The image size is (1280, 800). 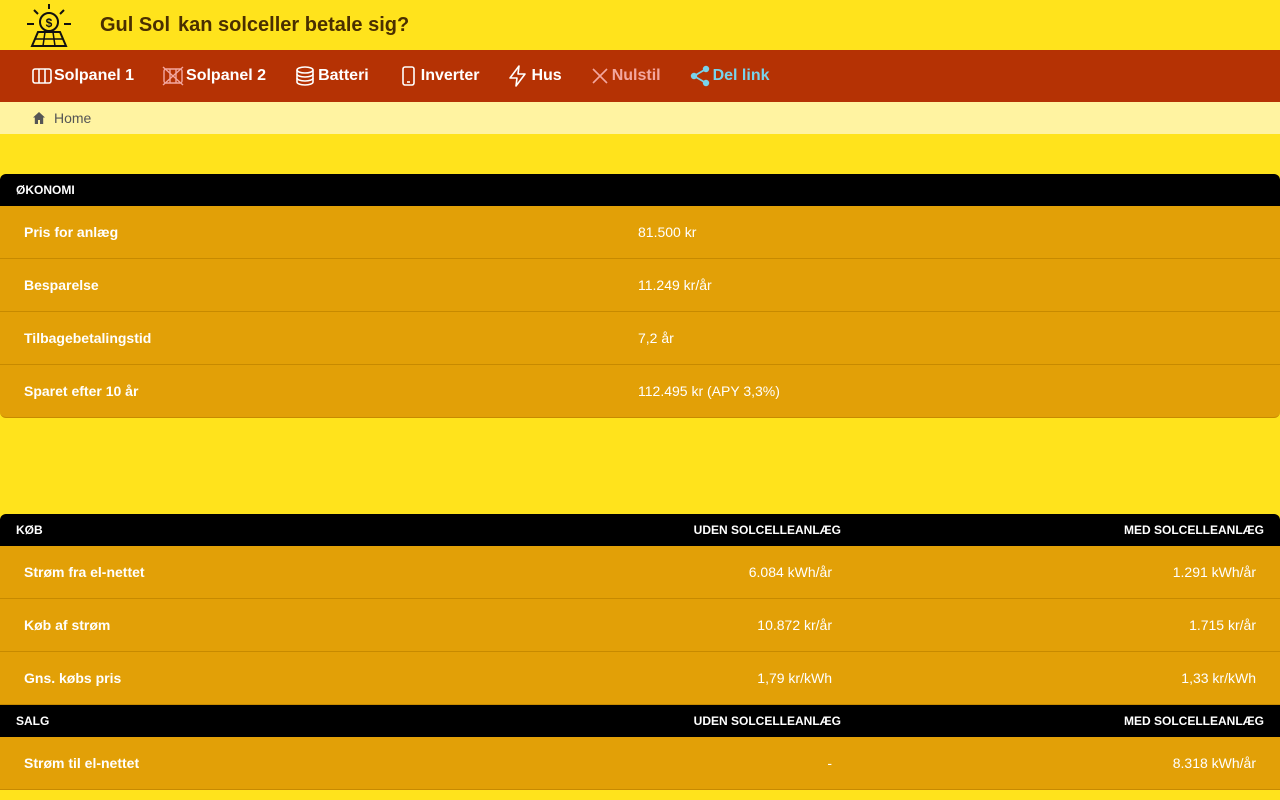 What do you see at coordinates (600, 76) in the screenshot?
I see `close-icon` at bounding box center [600, 76].